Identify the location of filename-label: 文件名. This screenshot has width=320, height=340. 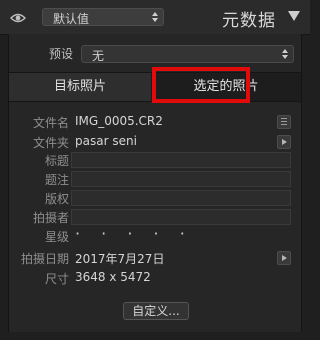
(50, 123).